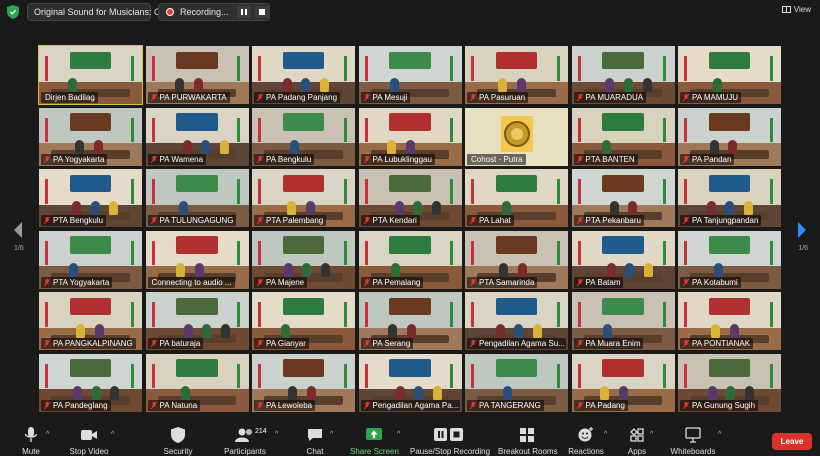 The height and width of the screenshot is (456, 820). What do you see at coordinates (303, 259) in the screenshot?
I see `participant-video-tile: PA Majene` at bounding box center [303, 259].